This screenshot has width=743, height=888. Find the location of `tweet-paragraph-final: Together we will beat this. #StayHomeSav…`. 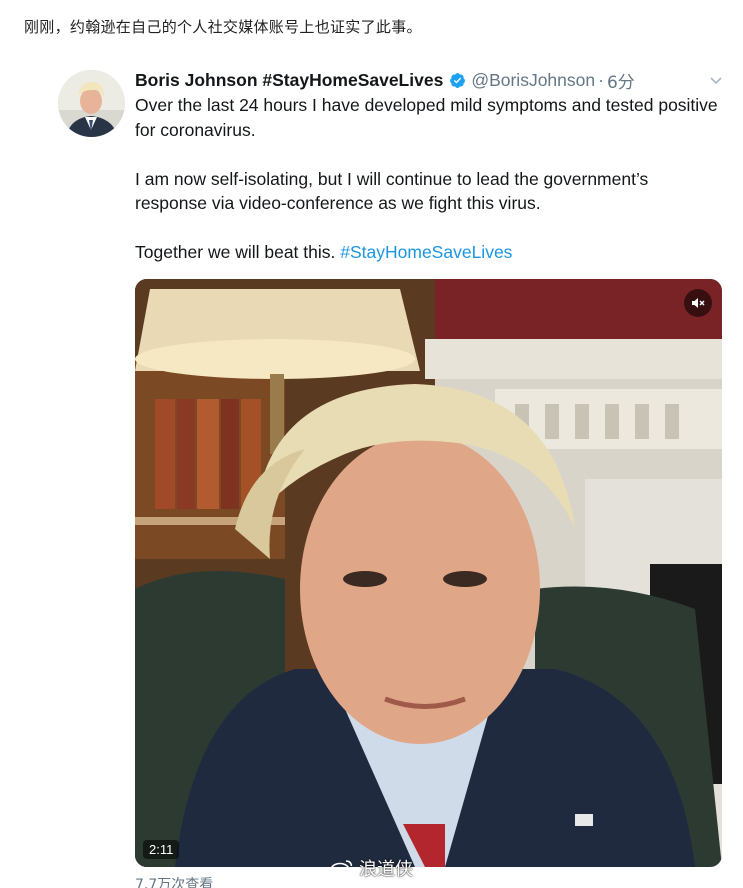

tweet-paragraph-final: Together we will beat this. #StayHomeSav… is located at coordinates (430, 252).